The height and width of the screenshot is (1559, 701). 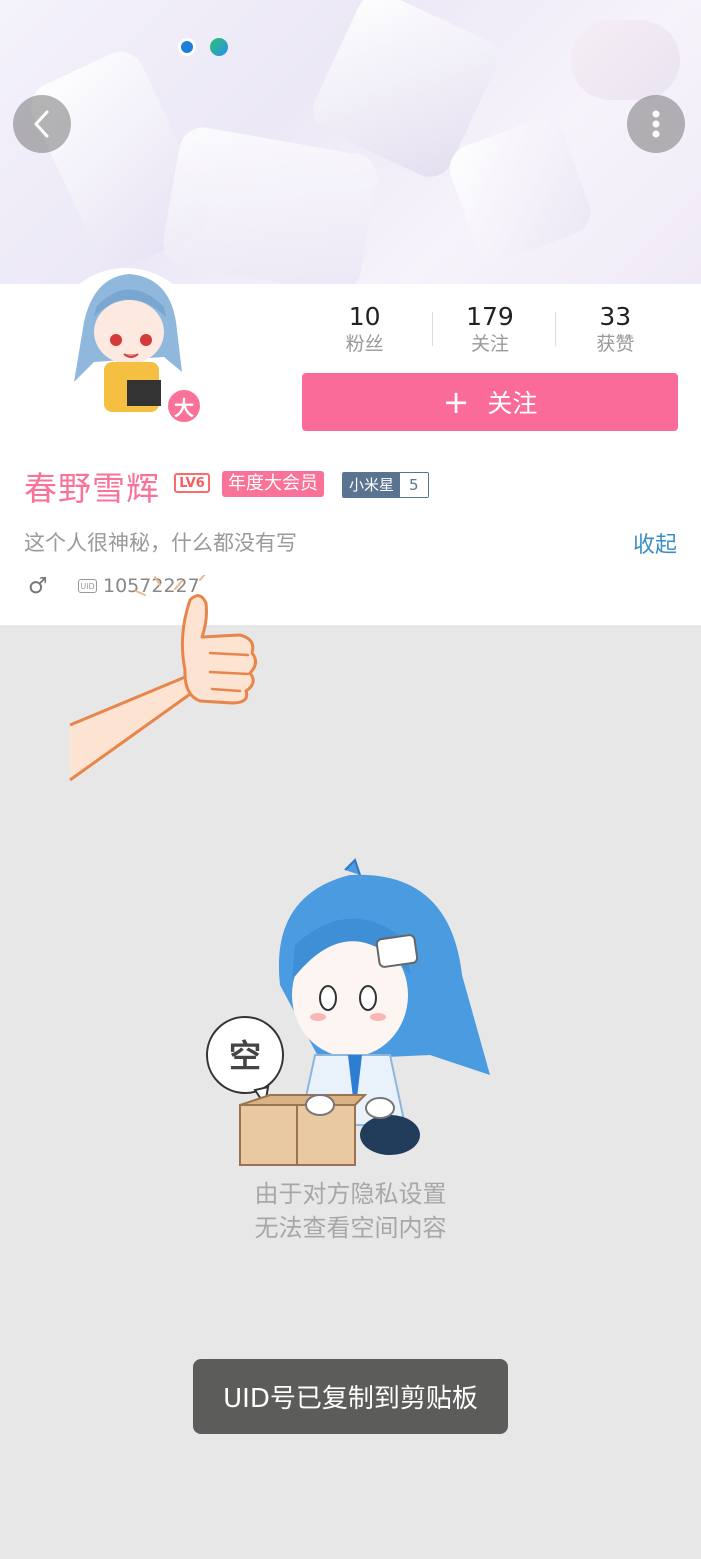 What do you see at coordinates (615, 332) in the screenshot?
I see `stat-likes: 33 获赞` at bounding box center [615, 332].